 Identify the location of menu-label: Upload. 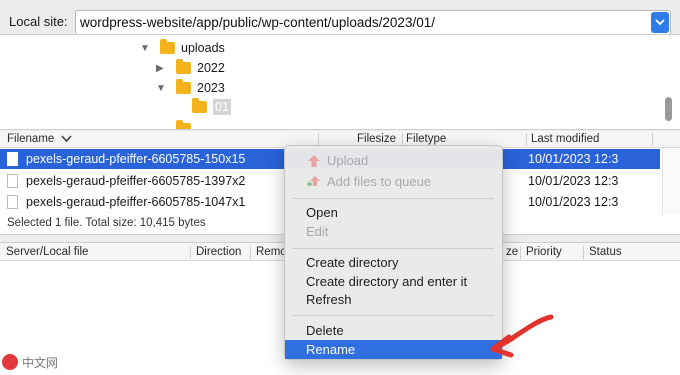
(348, 160).